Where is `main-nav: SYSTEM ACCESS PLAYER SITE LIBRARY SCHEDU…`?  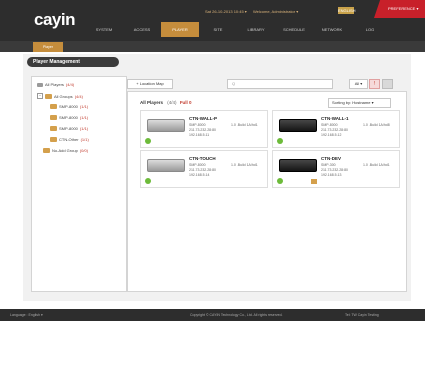 main-nav: SYSTEM ACCESS PLAYER SITE LIBRARY SCHEDU… is located at coordinates (255, 29).